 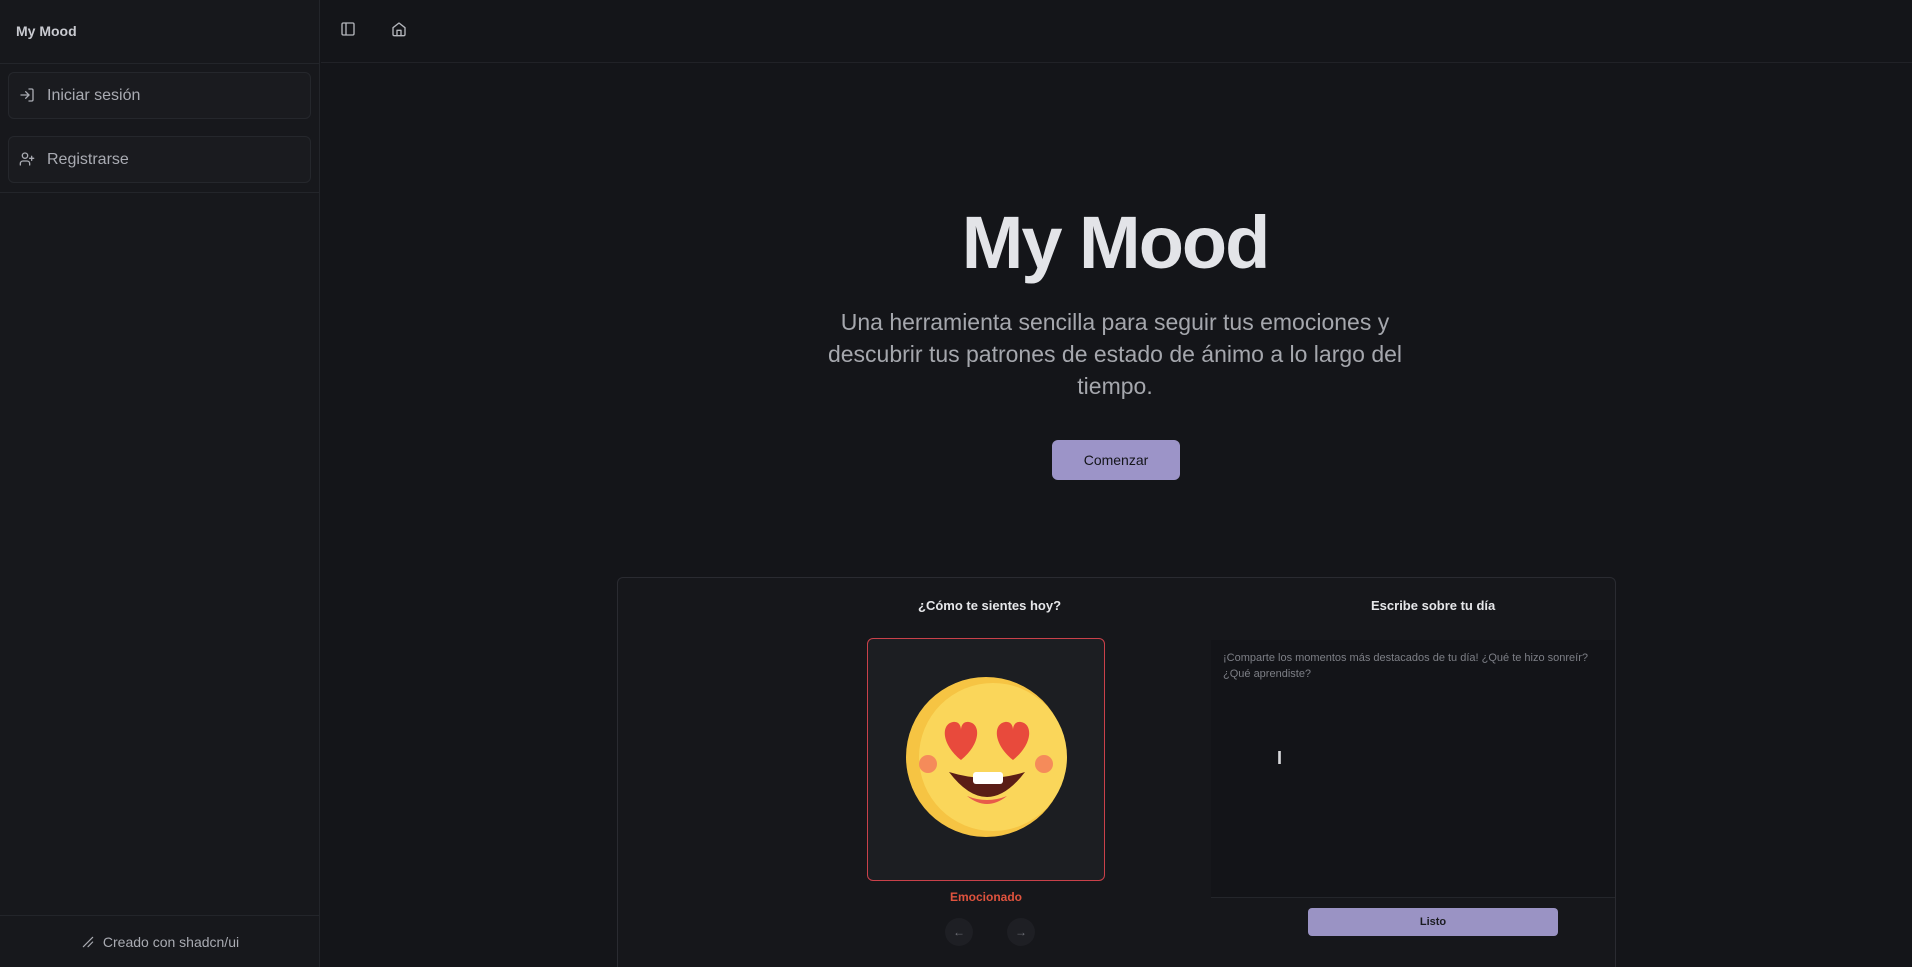 What do you see at coordinates (94, 95) in the screenshot?
I see `sidebar-item-label: Iniciar sesión` at bounding box center [94, 95].